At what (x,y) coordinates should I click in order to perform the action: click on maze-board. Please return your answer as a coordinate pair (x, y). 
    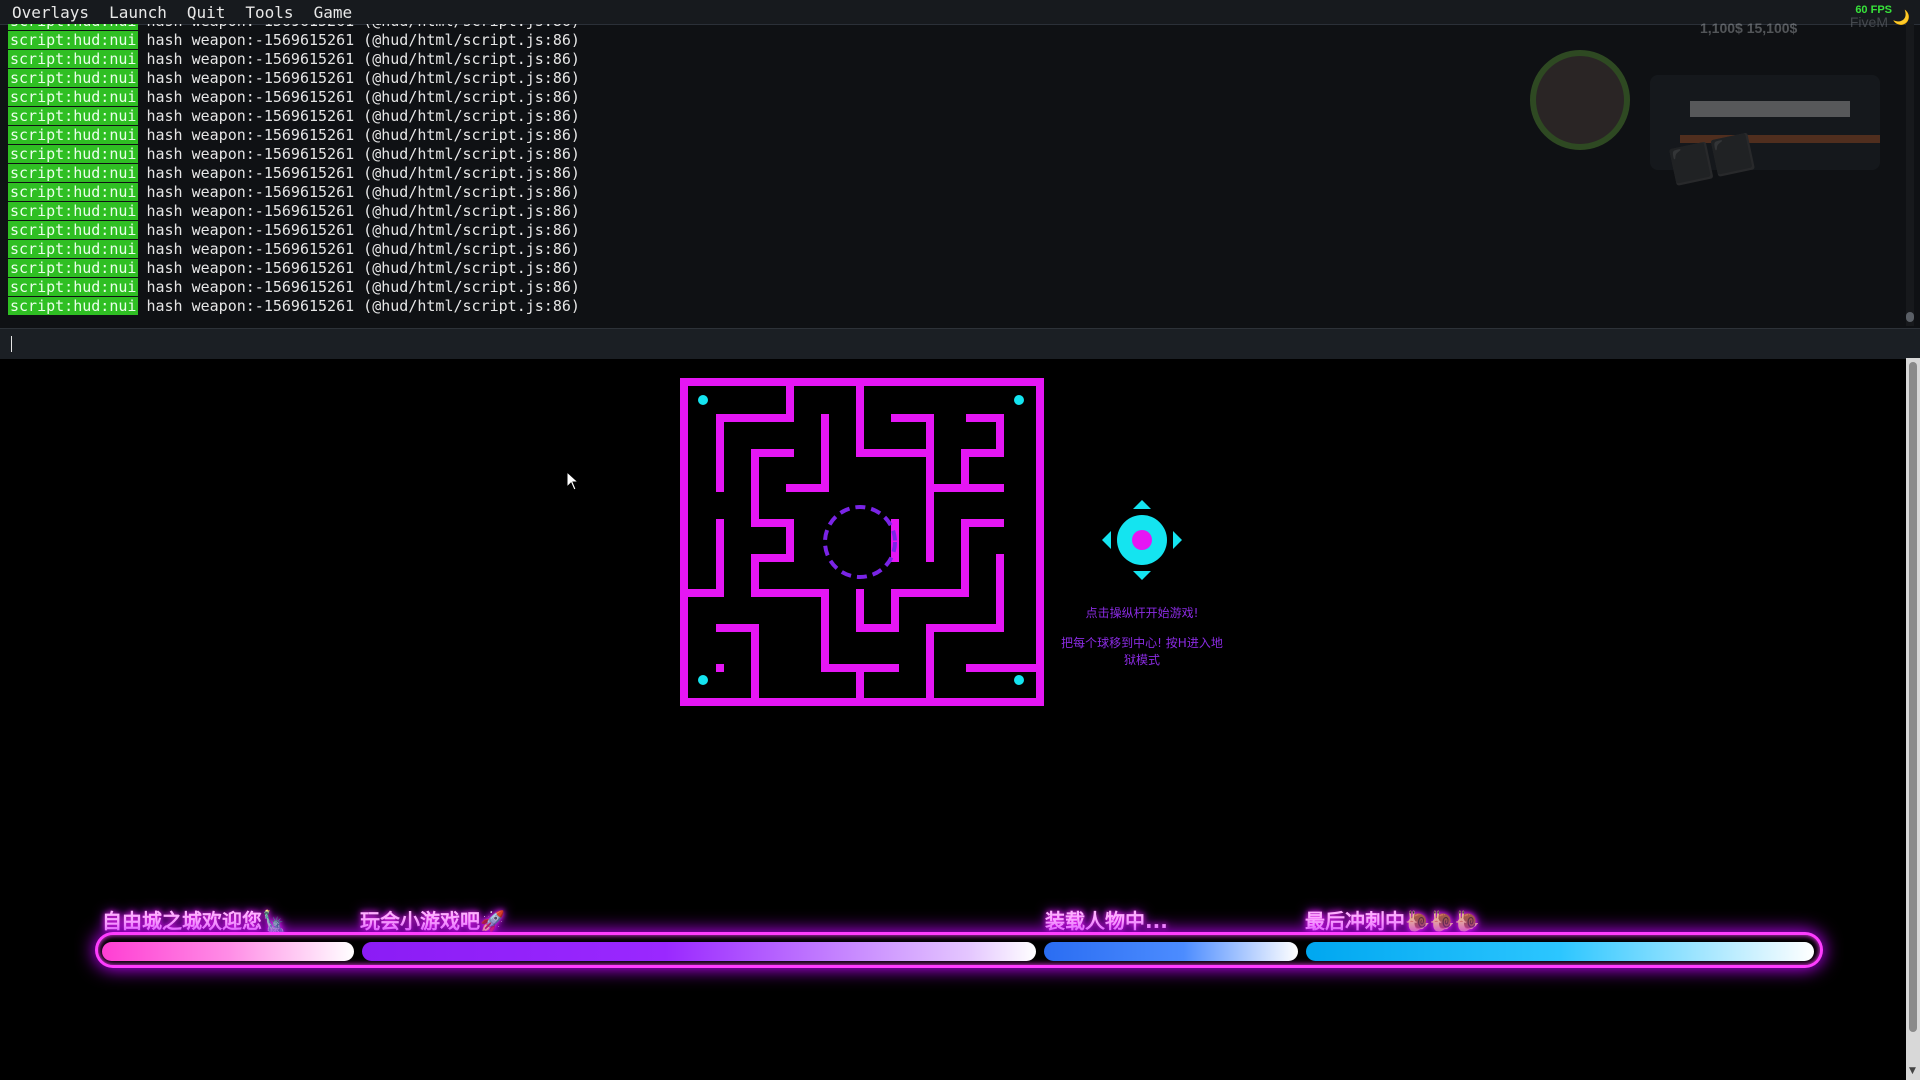
    Looking at the image, I should click on (862, 542).